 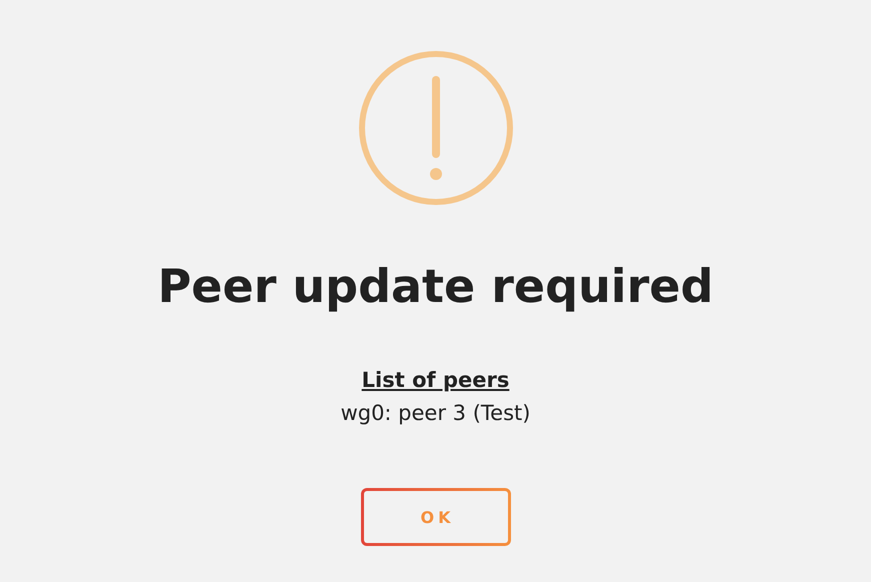 What do you see at coordinates (436, 380) in the screenshot?
I see `peers-link: List of peers` at bounding box center [436, 380].